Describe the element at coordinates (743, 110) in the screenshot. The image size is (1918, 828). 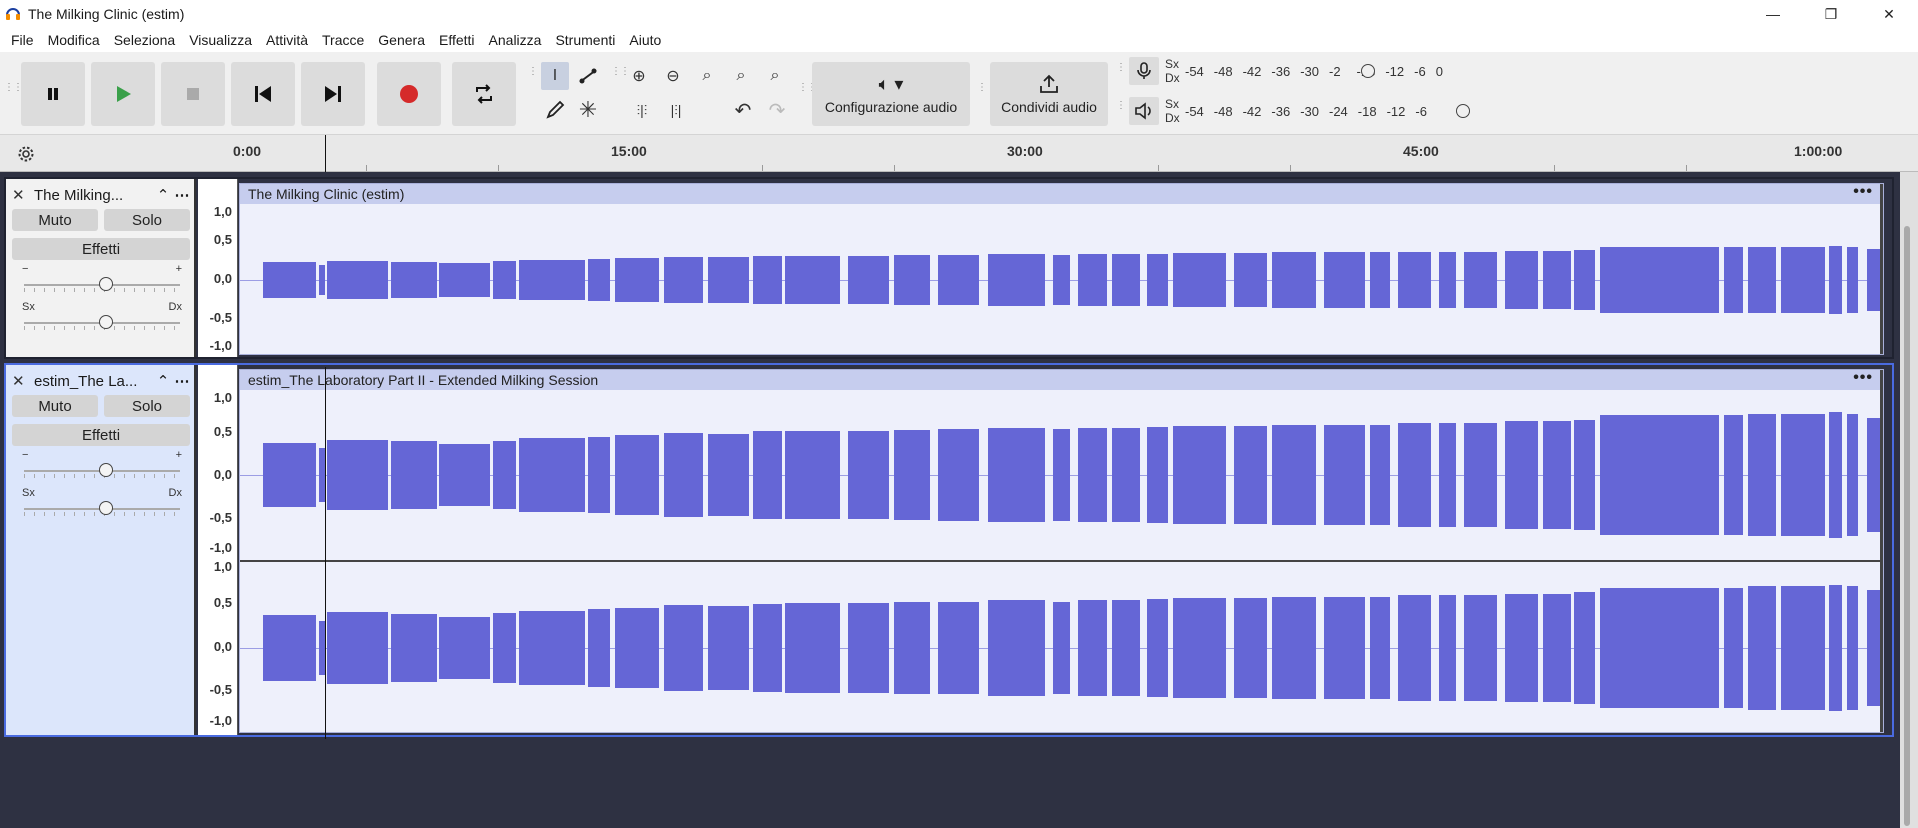
I see `undo-button: ↶` at that location.